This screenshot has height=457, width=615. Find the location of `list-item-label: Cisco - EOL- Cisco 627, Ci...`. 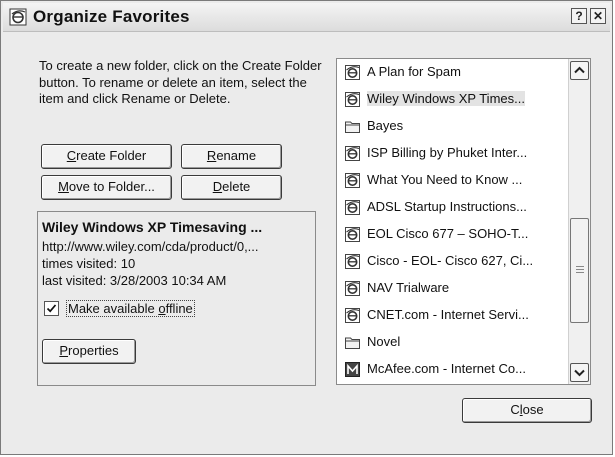

list-item-label: Cisco - EOL- Cisco 627, Ci... is located at coordinates (450, 260).